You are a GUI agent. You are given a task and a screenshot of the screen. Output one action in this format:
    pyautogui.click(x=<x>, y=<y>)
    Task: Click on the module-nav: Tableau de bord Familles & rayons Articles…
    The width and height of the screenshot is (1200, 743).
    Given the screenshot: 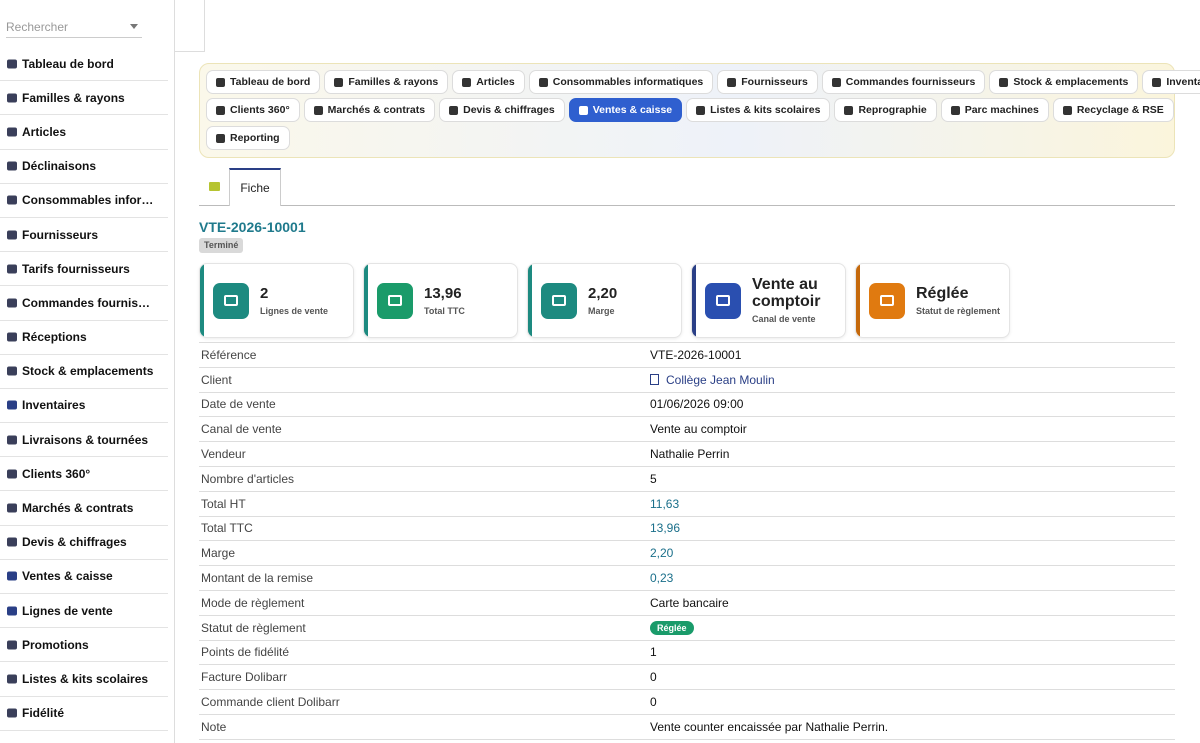 What is the action you would take?
    pyautogui.click(x=699, y=110)
    